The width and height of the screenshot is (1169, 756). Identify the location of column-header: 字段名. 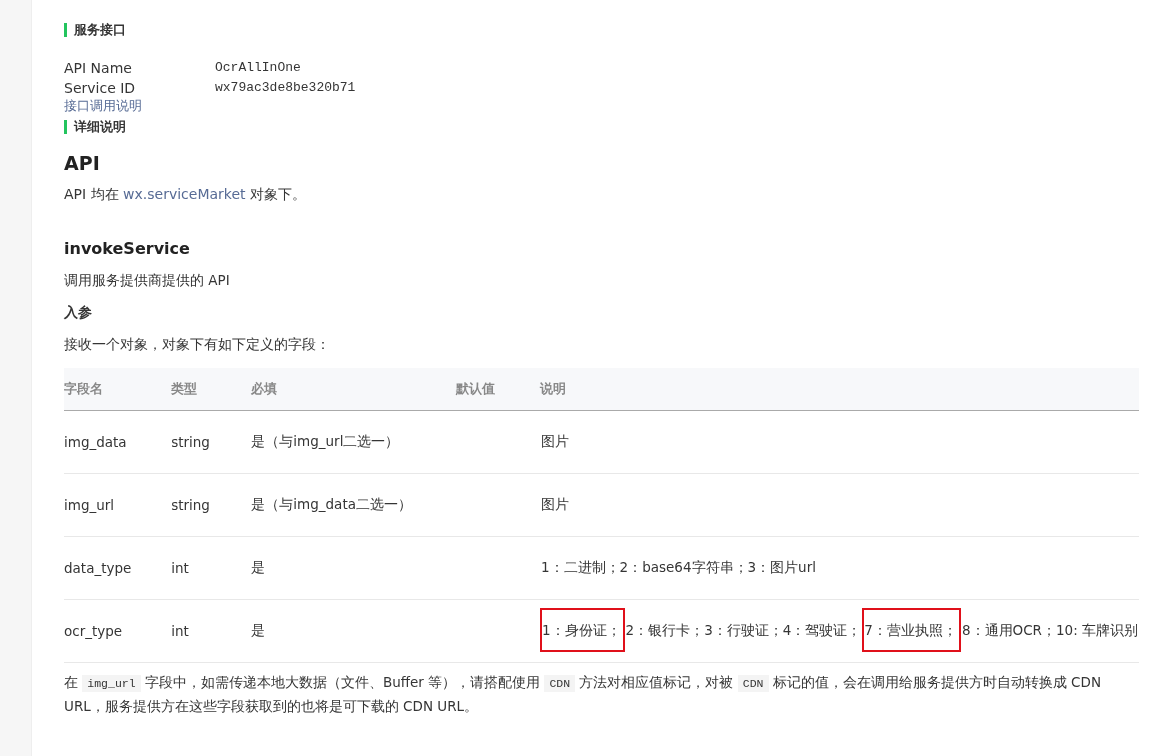
(118, 389).